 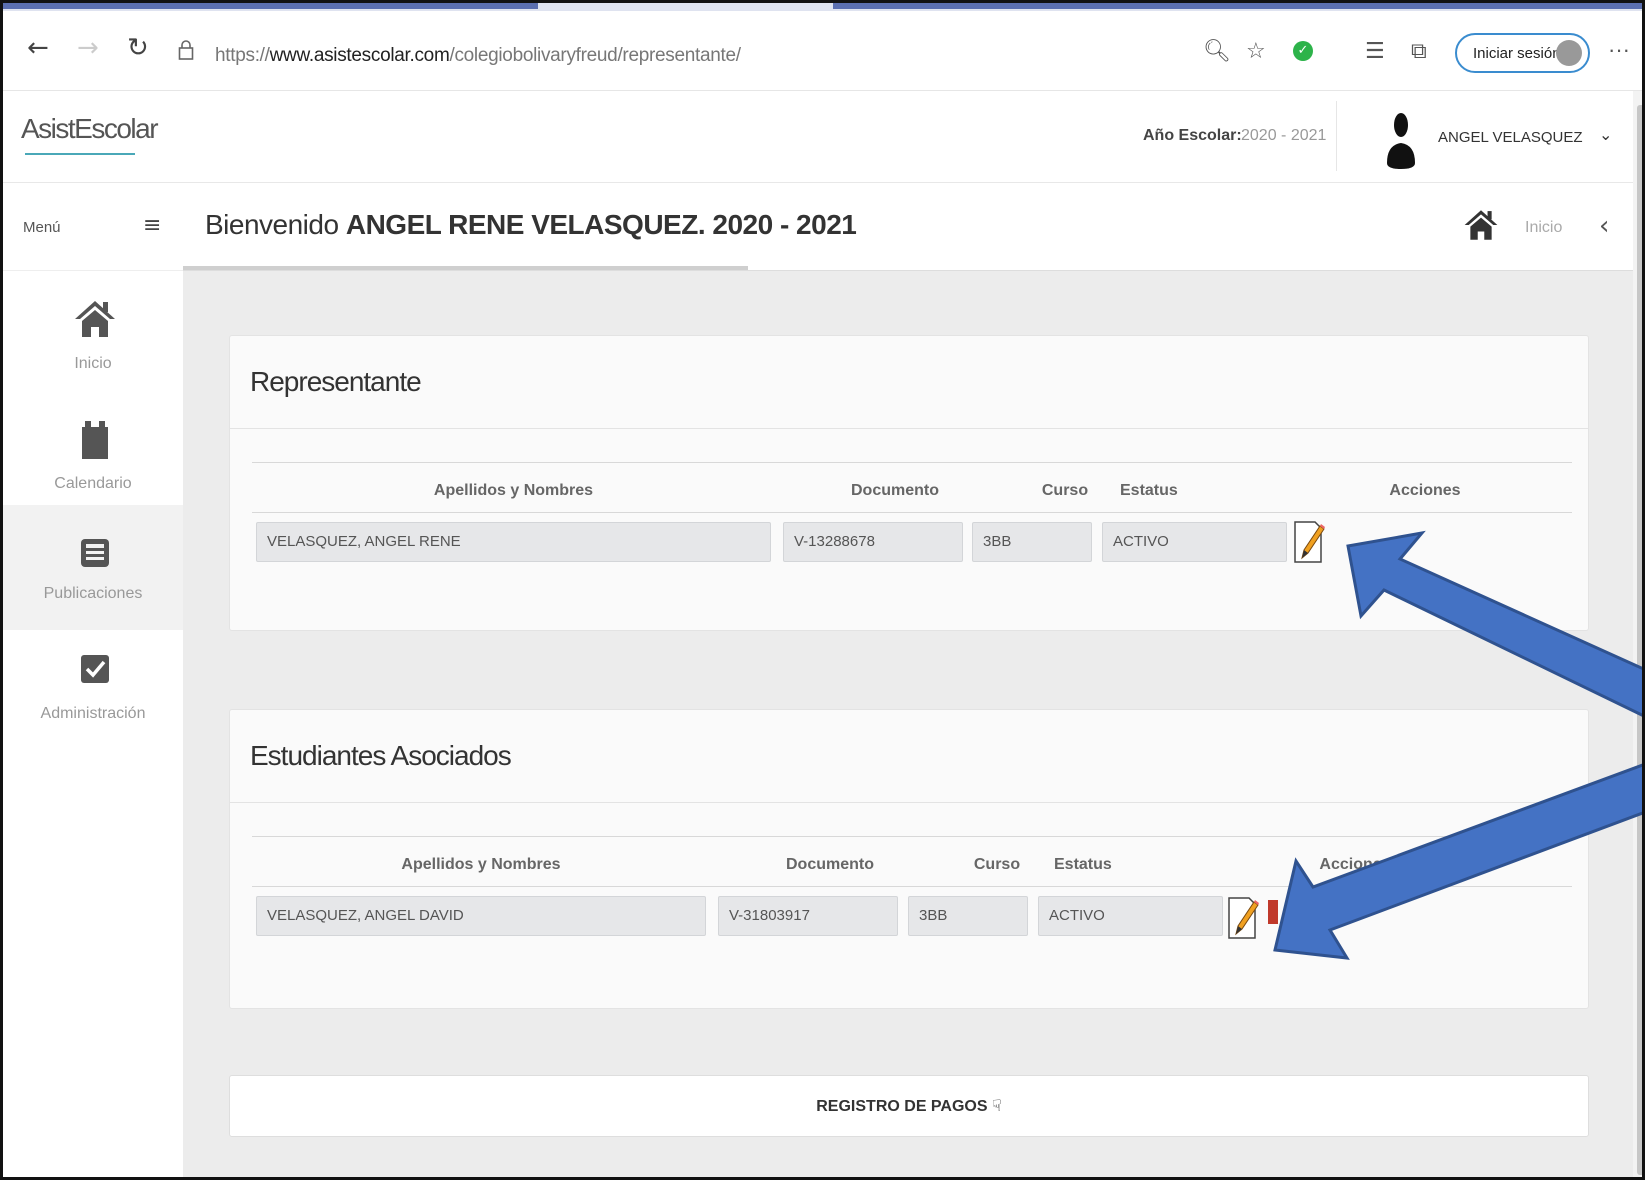 I want to click on collections-icon: ⧉, so click(x=1419, y=51).